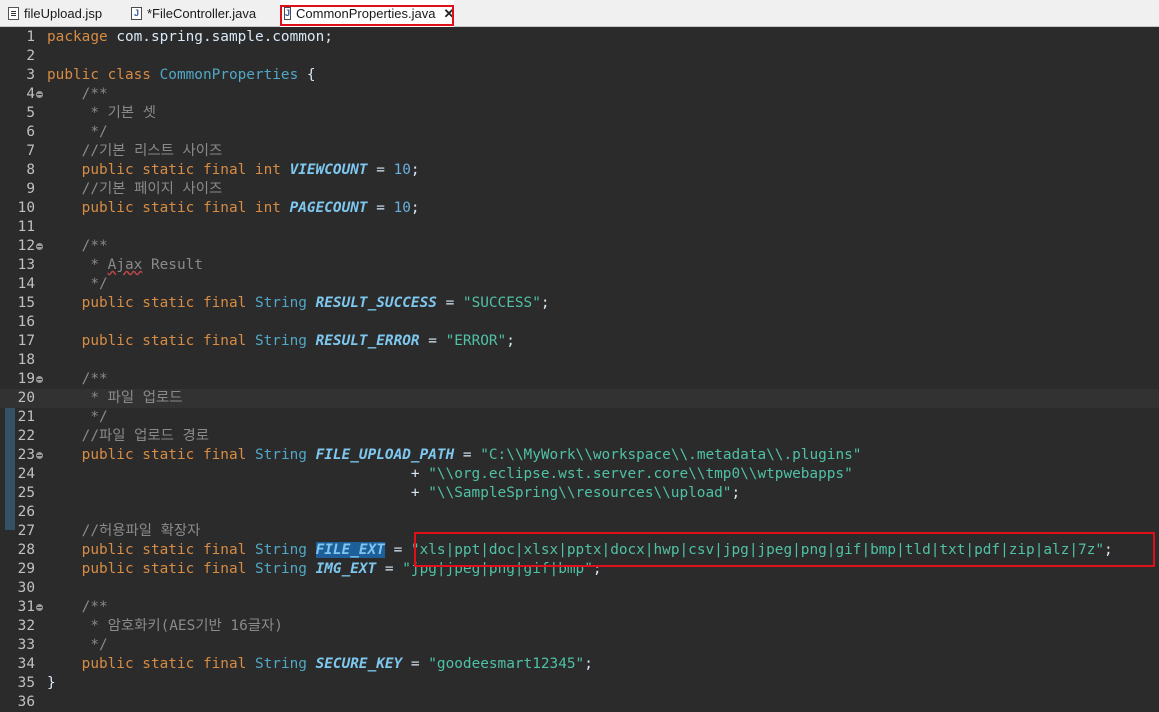  Describe the element at coordinates (350, 550) in the screenshot. I see `constant-file-ext-selected: FILE_EXT` at that location.